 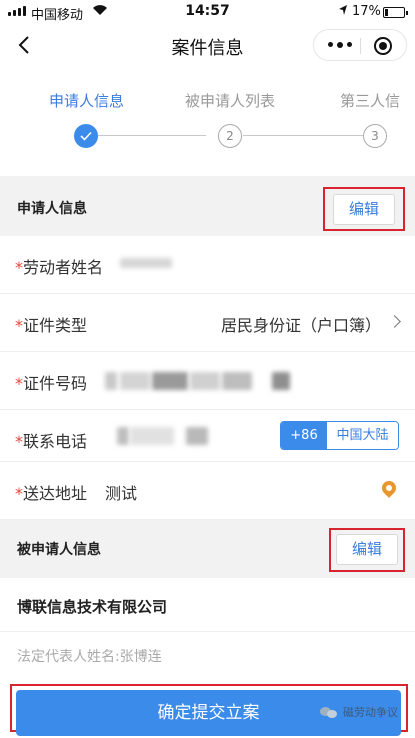 What do you see at coordinates (55, 493) in the screenshot?
I see `address-label-text: 送达地址` at bounding box center [55, 493].